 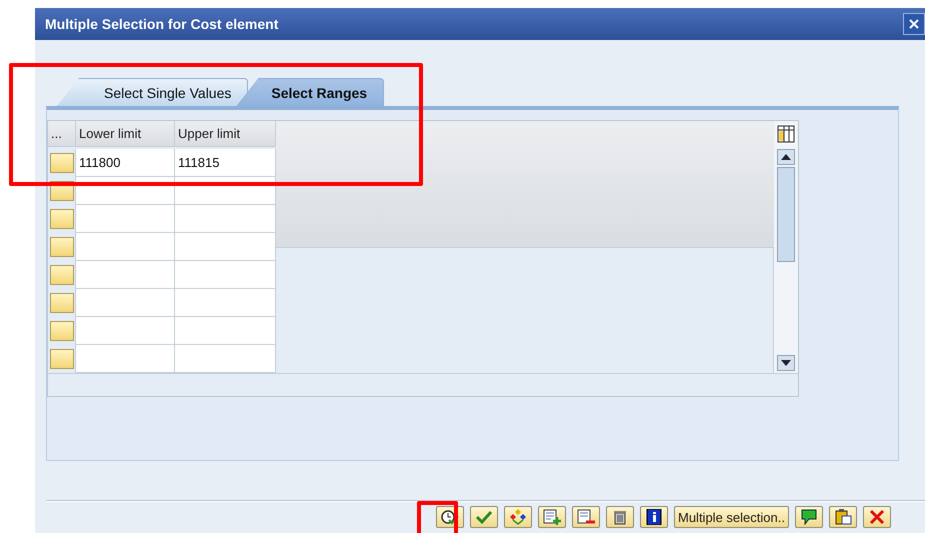 I want to click on tab: Select Single Values, so click(x=152, y=92).